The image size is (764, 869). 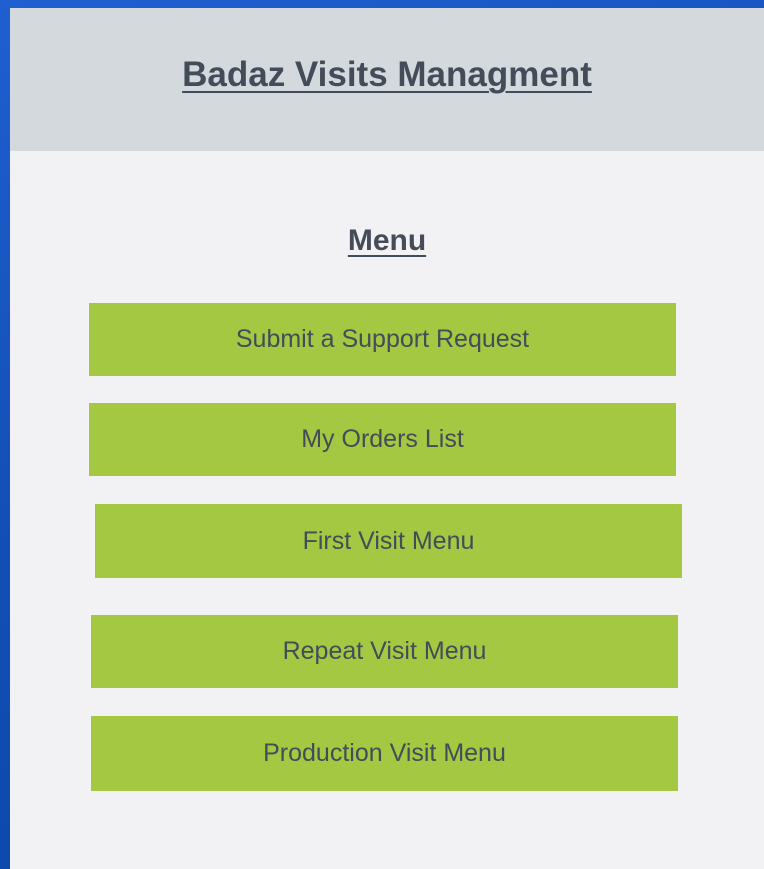 I want to click on submit-support-request-button: Submit a Support Request, so click(x=382, y=339).